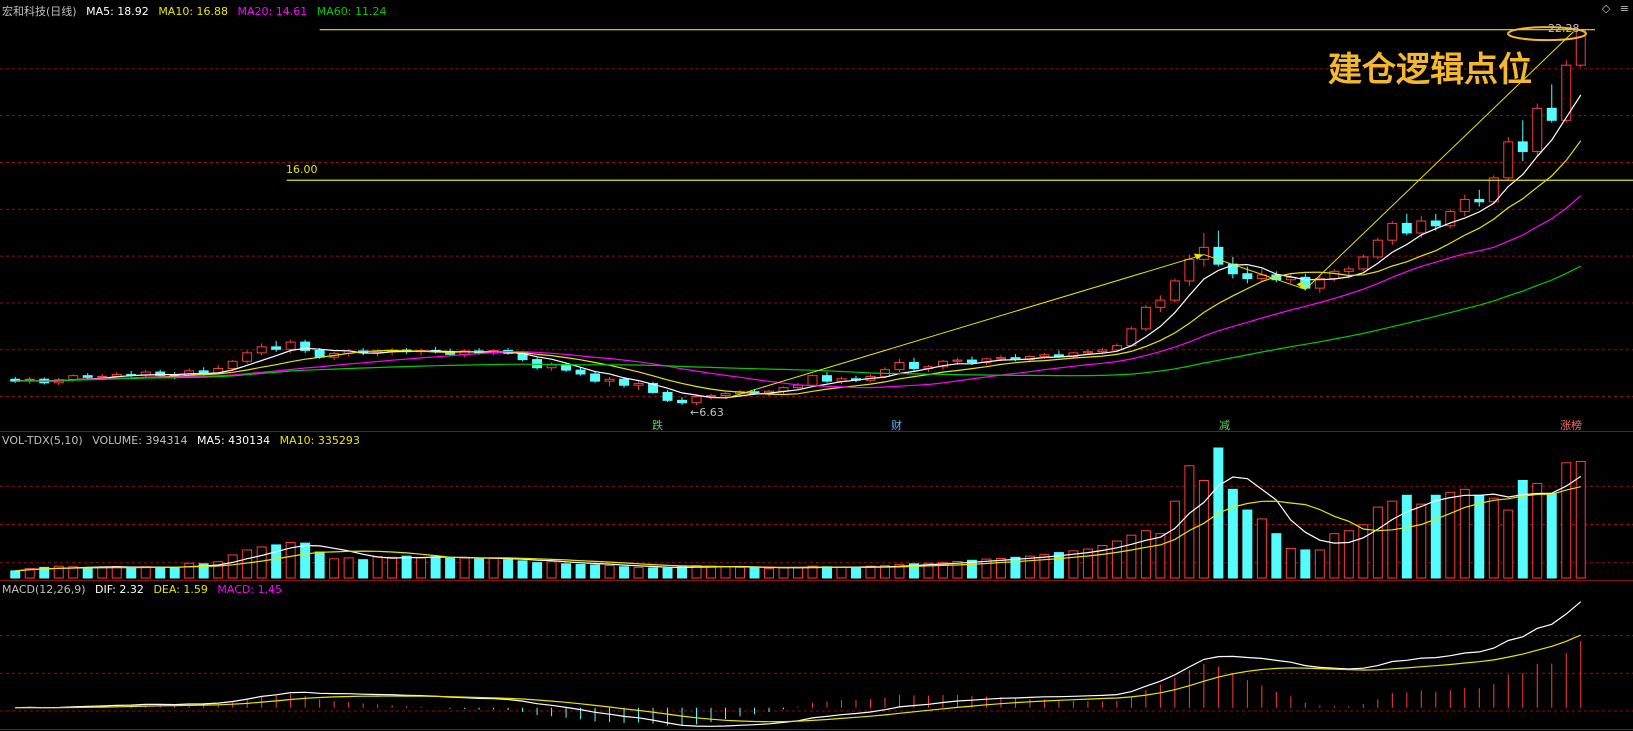 The width and height of the screenshot is (1633, 731). I want to click on position-annotation: 建仓逻辑点位, so click(1430, 70).